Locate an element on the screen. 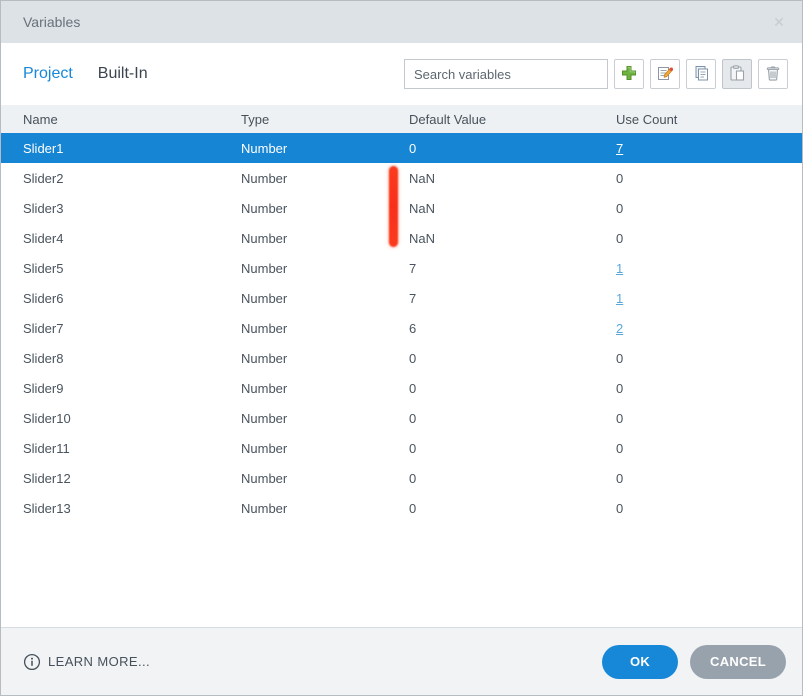 The image size is (803, 696). variable-use-count: 2 is located at coordinates (709, 328).